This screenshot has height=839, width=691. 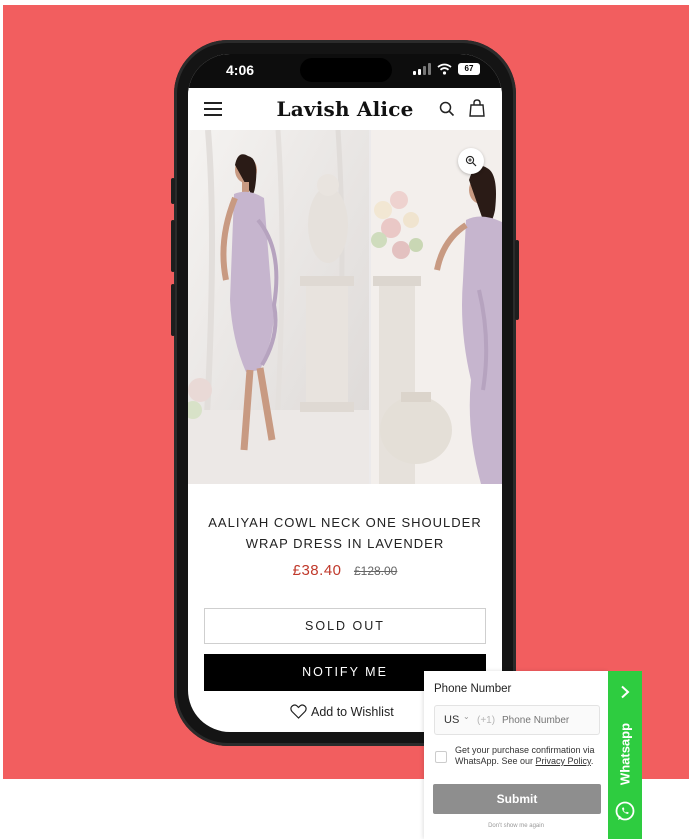 What do you see at coordinates (240, 70) in the screenshot?
I see `status-time: 4:06` at bounding box center [240, 70].